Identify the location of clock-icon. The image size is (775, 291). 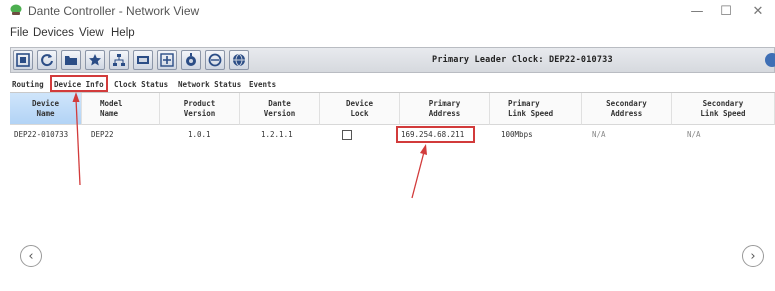
(215, 60).